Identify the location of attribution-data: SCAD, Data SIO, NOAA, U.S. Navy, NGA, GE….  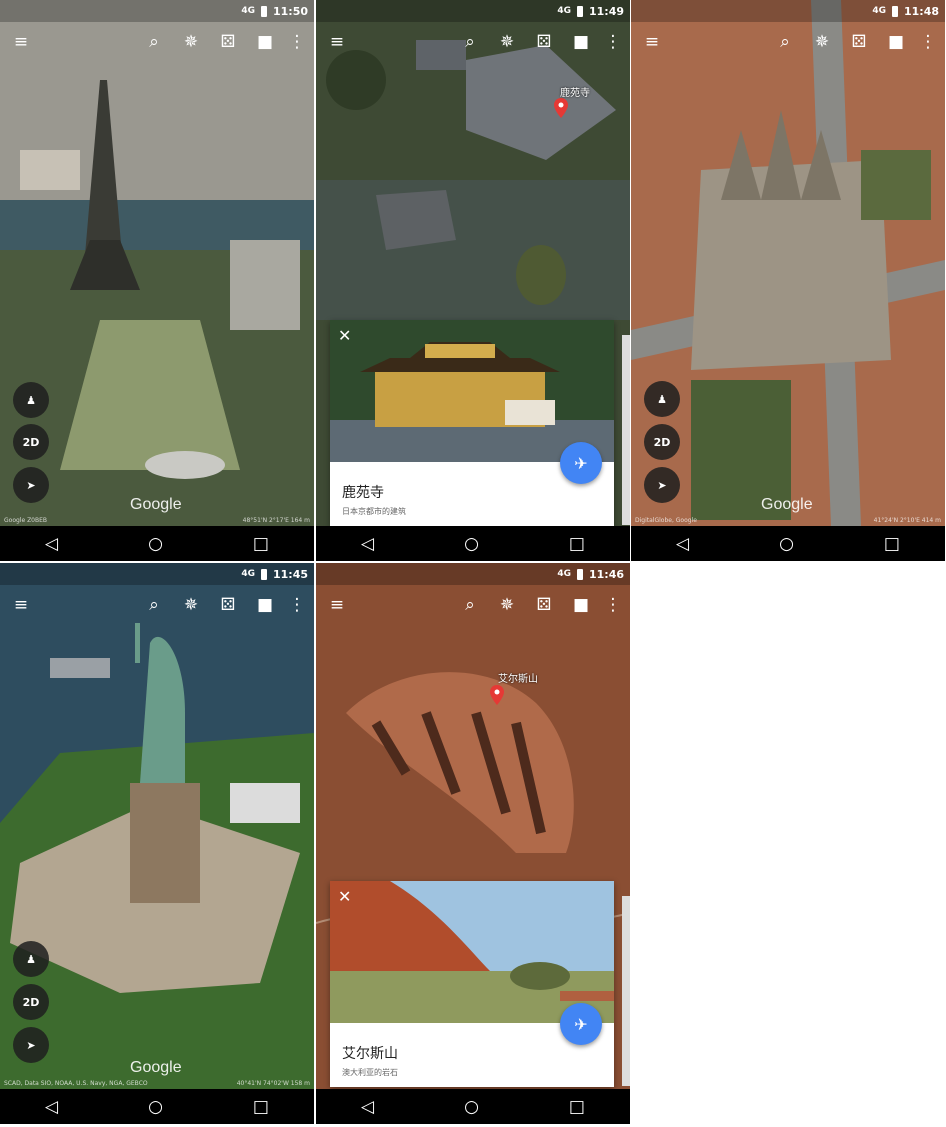
(76, 1083).